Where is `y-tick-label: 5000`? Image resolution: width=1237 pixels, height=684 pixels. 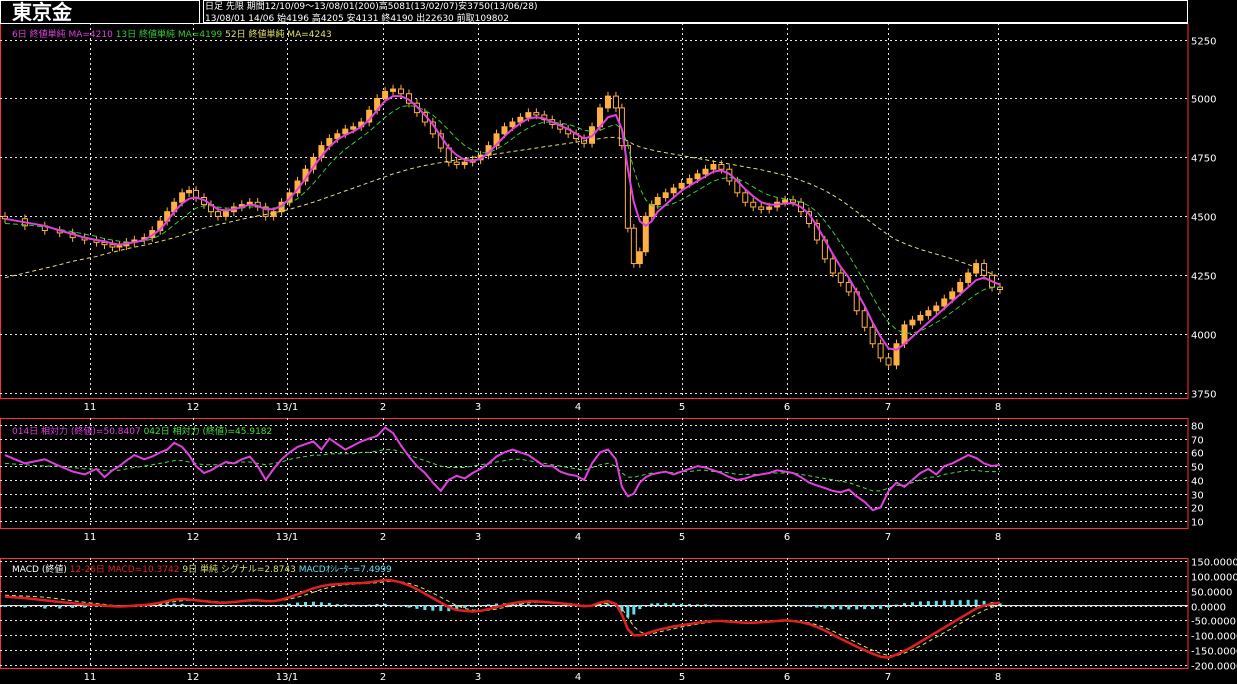
y-tick-label: 5000 is located at coordinates (1203, 100).